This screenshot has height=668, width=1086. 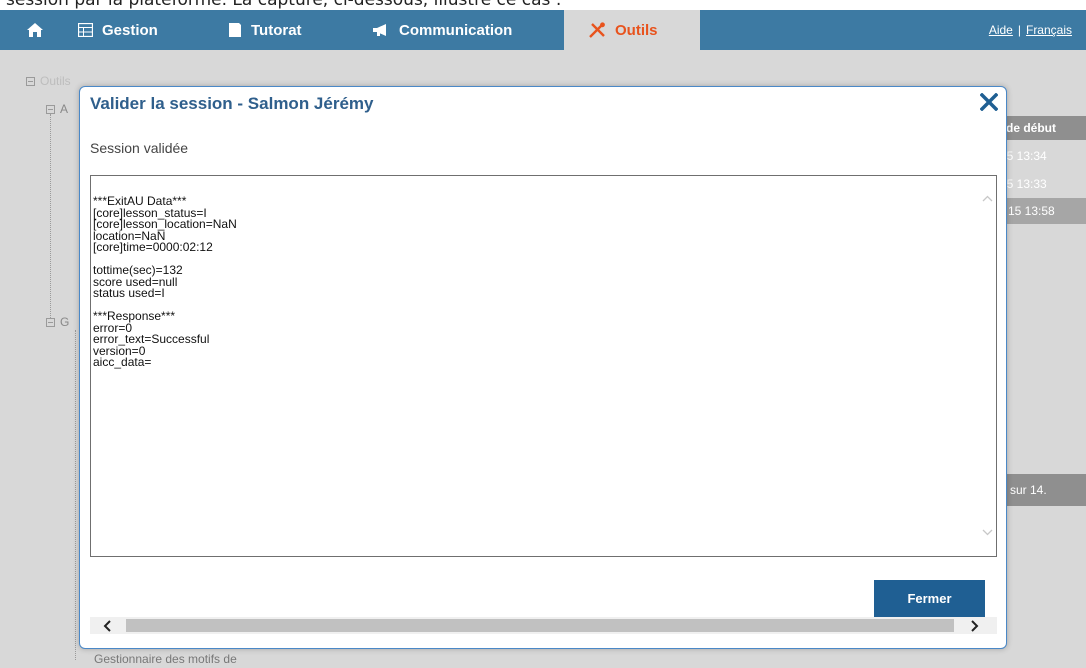 What do you see at coordinates (636, 30) in the screenshot?
I see `tab-outils-label: Outils` at bounding box center [636, 30].